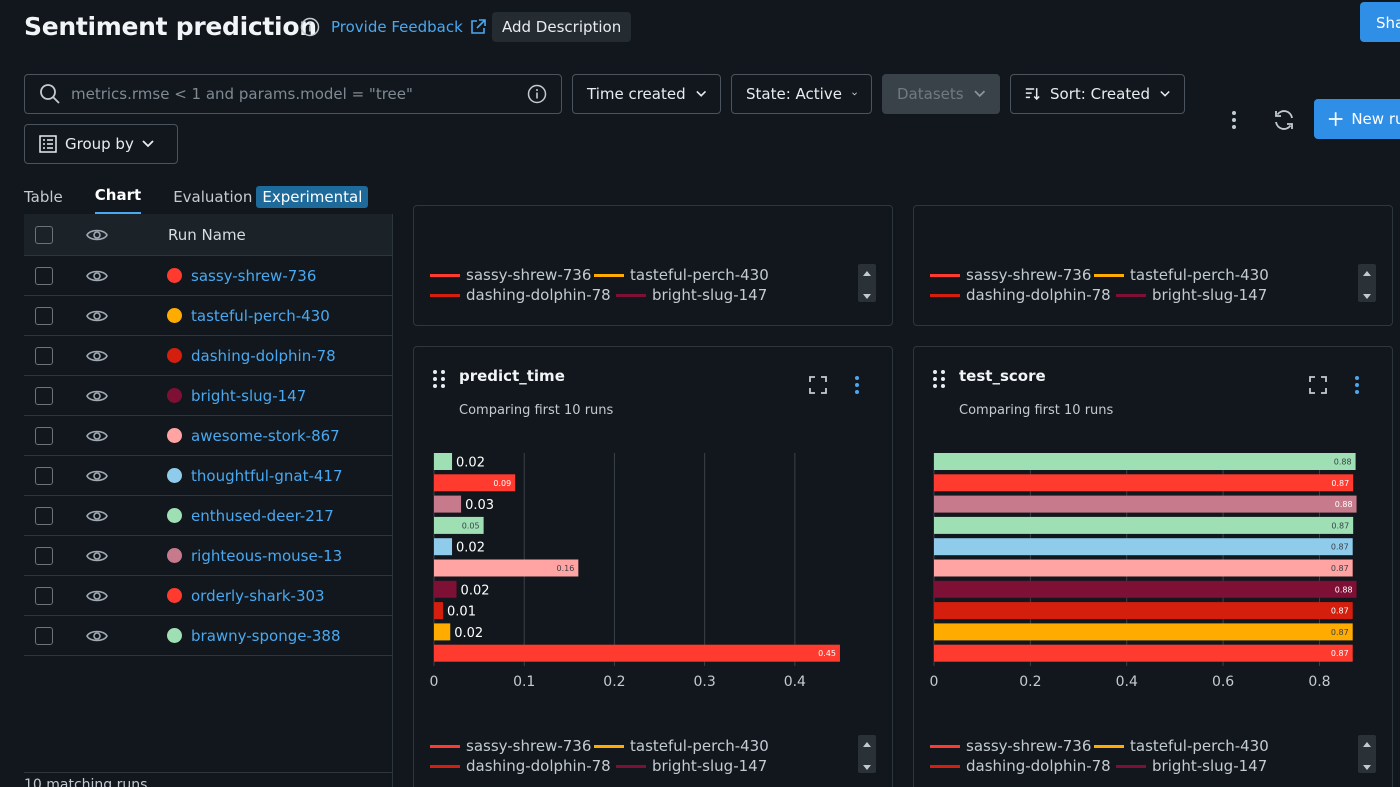 This screenshot has width=1400, height=787. Describe the element at coordinates (212, 199) in the screenshot. I see `tab-evaluation: Evaluation` at that location.